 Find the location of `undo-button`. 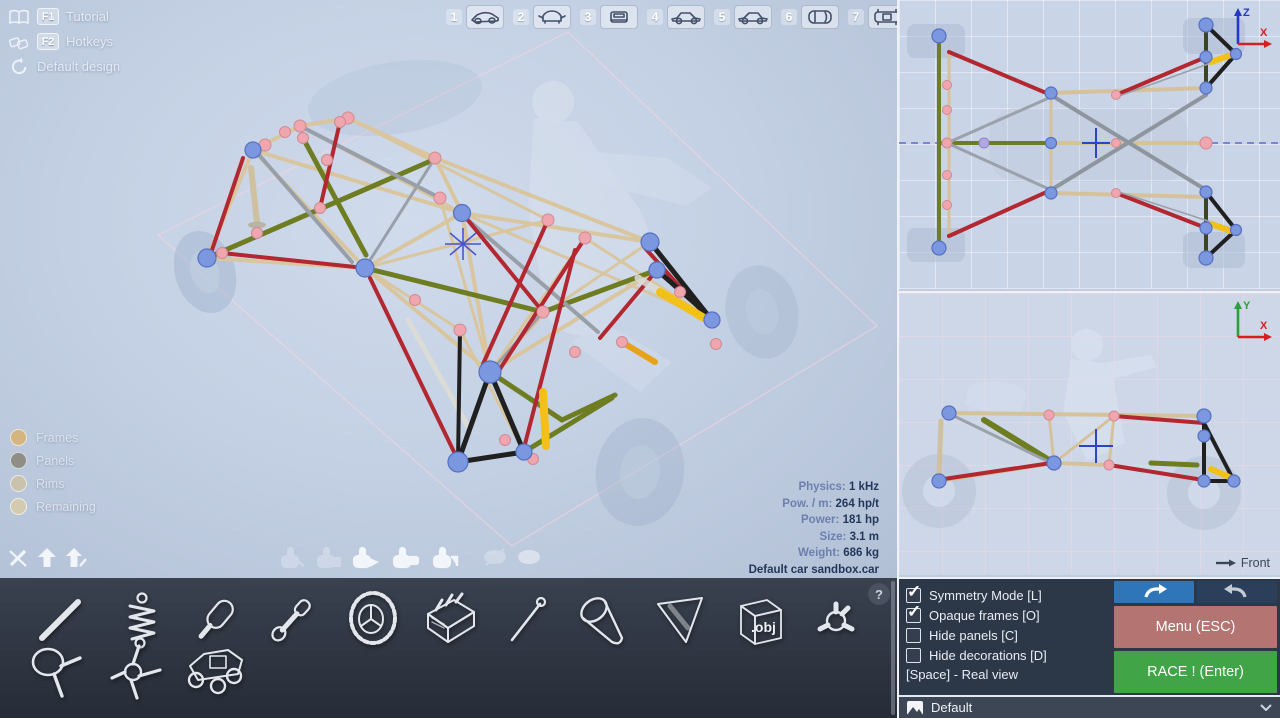

undo-button is located at coordinates (1154, 592).